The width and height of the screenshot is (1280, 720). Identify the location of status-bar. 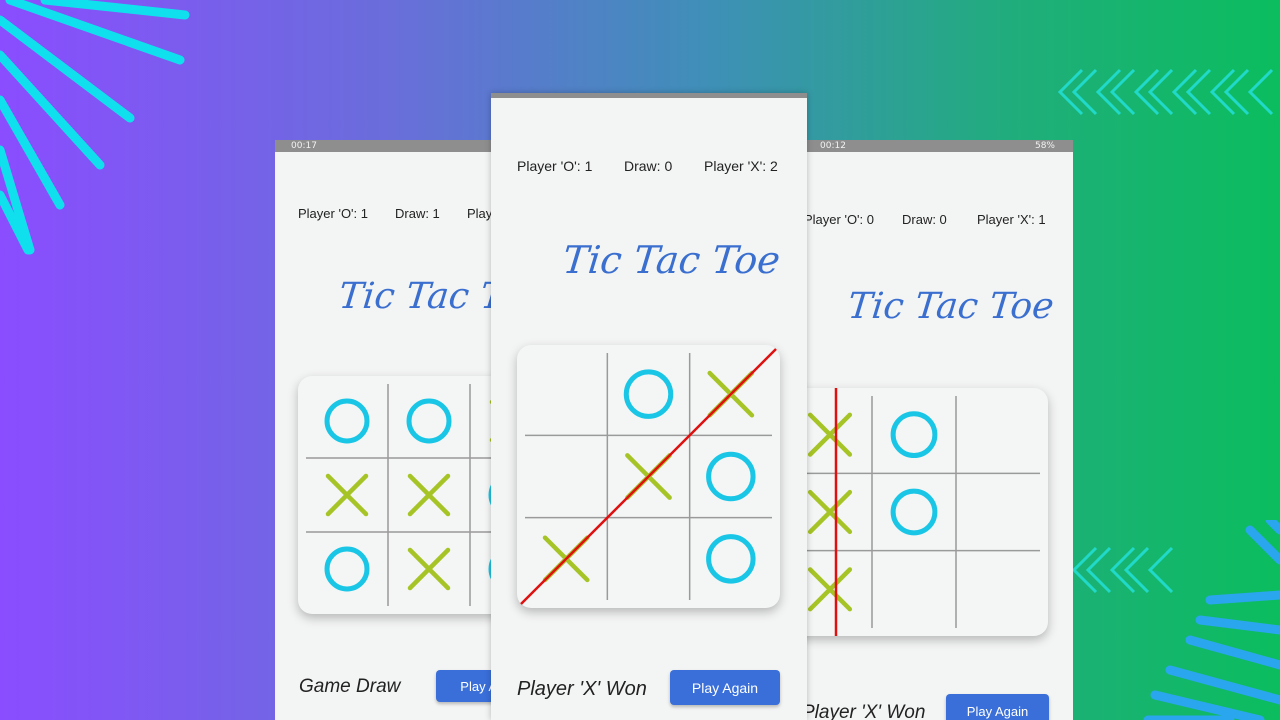
(649, 95).